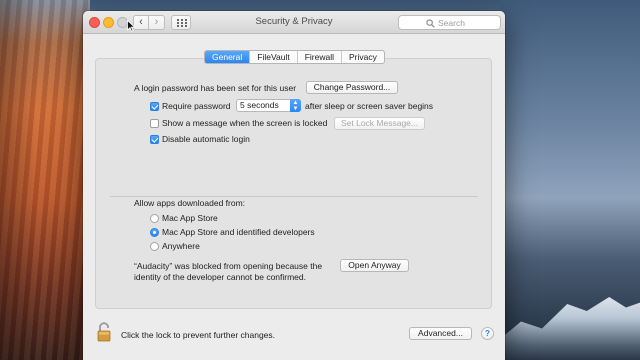 The width and height of the screenshot is (640, 360). What do you see at coordinates (154, 218) in the screenshot?
I see `radio-mac-app-store` at bounding box center [154, 218].